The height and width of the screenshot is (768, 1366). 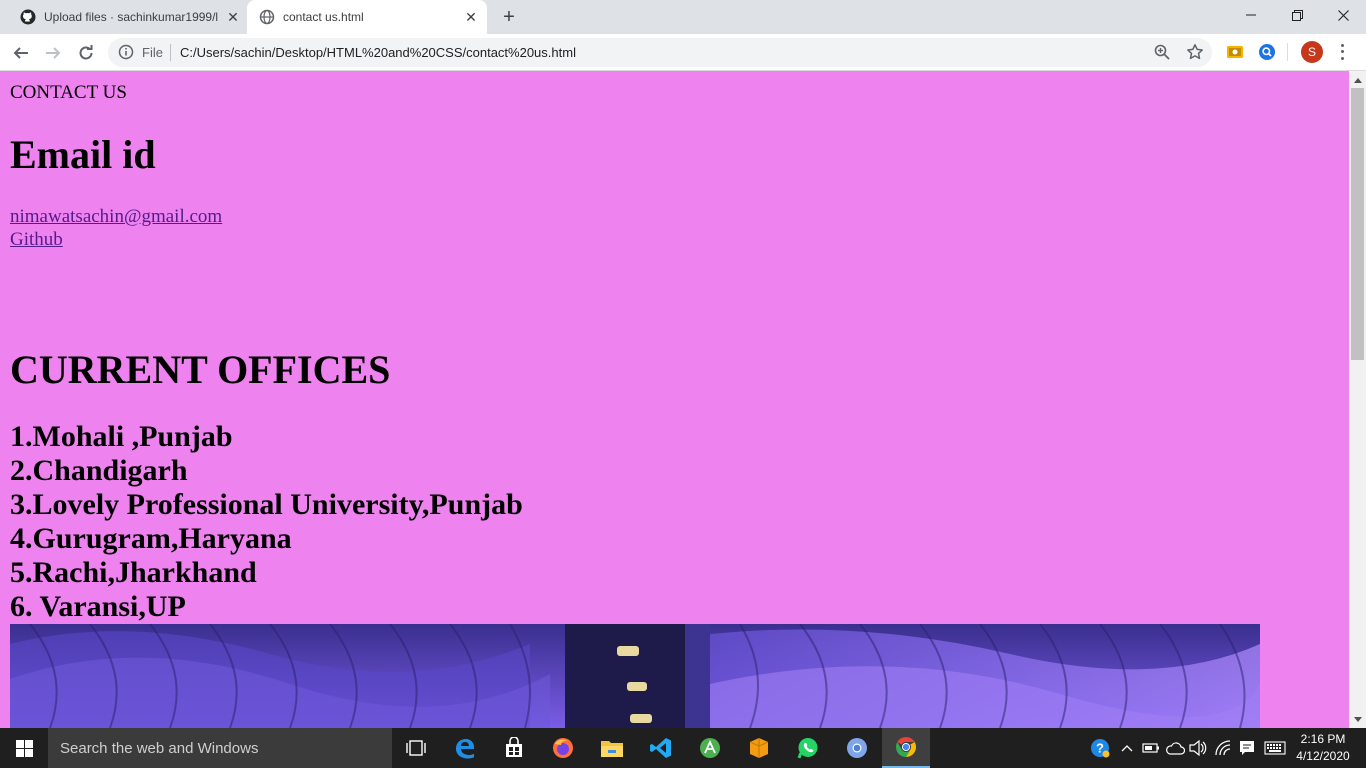 What do you see at coordinates (1223, 748) in the screenshot?
I see `wifi-icon` at bounding box center [1223, 748].